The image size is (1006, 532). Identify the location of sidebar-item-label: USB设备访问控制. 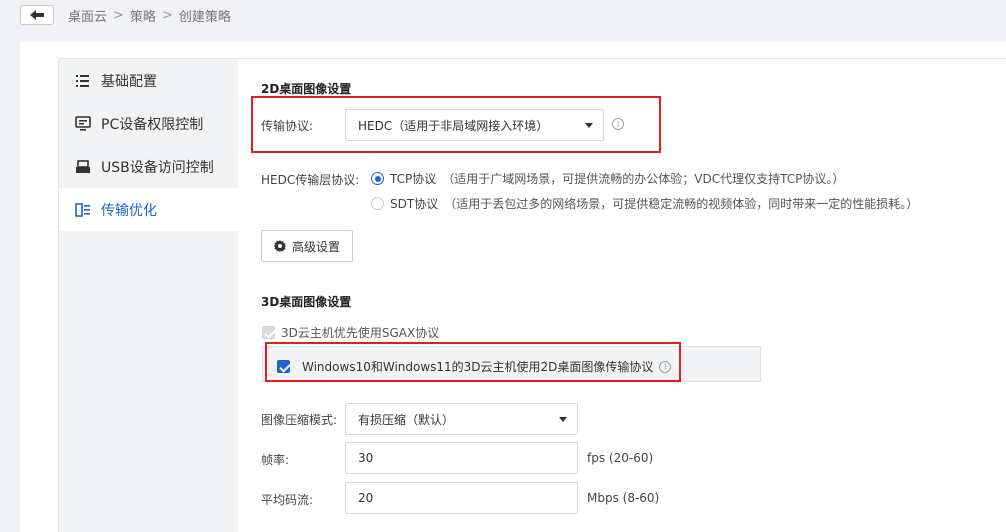
(157, 167).